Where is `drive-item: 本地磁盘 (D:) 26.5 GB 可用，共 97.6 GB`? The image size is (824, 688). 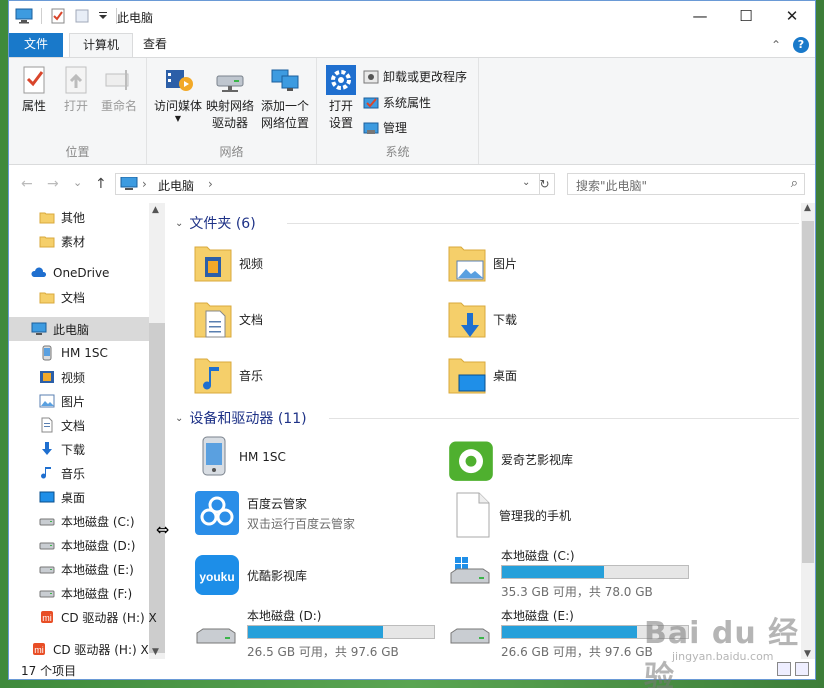
drive-item: 本地磁盘 (D:) 26.5 GB 可用，共 97.6 GB is located at coordinates (318, 633).